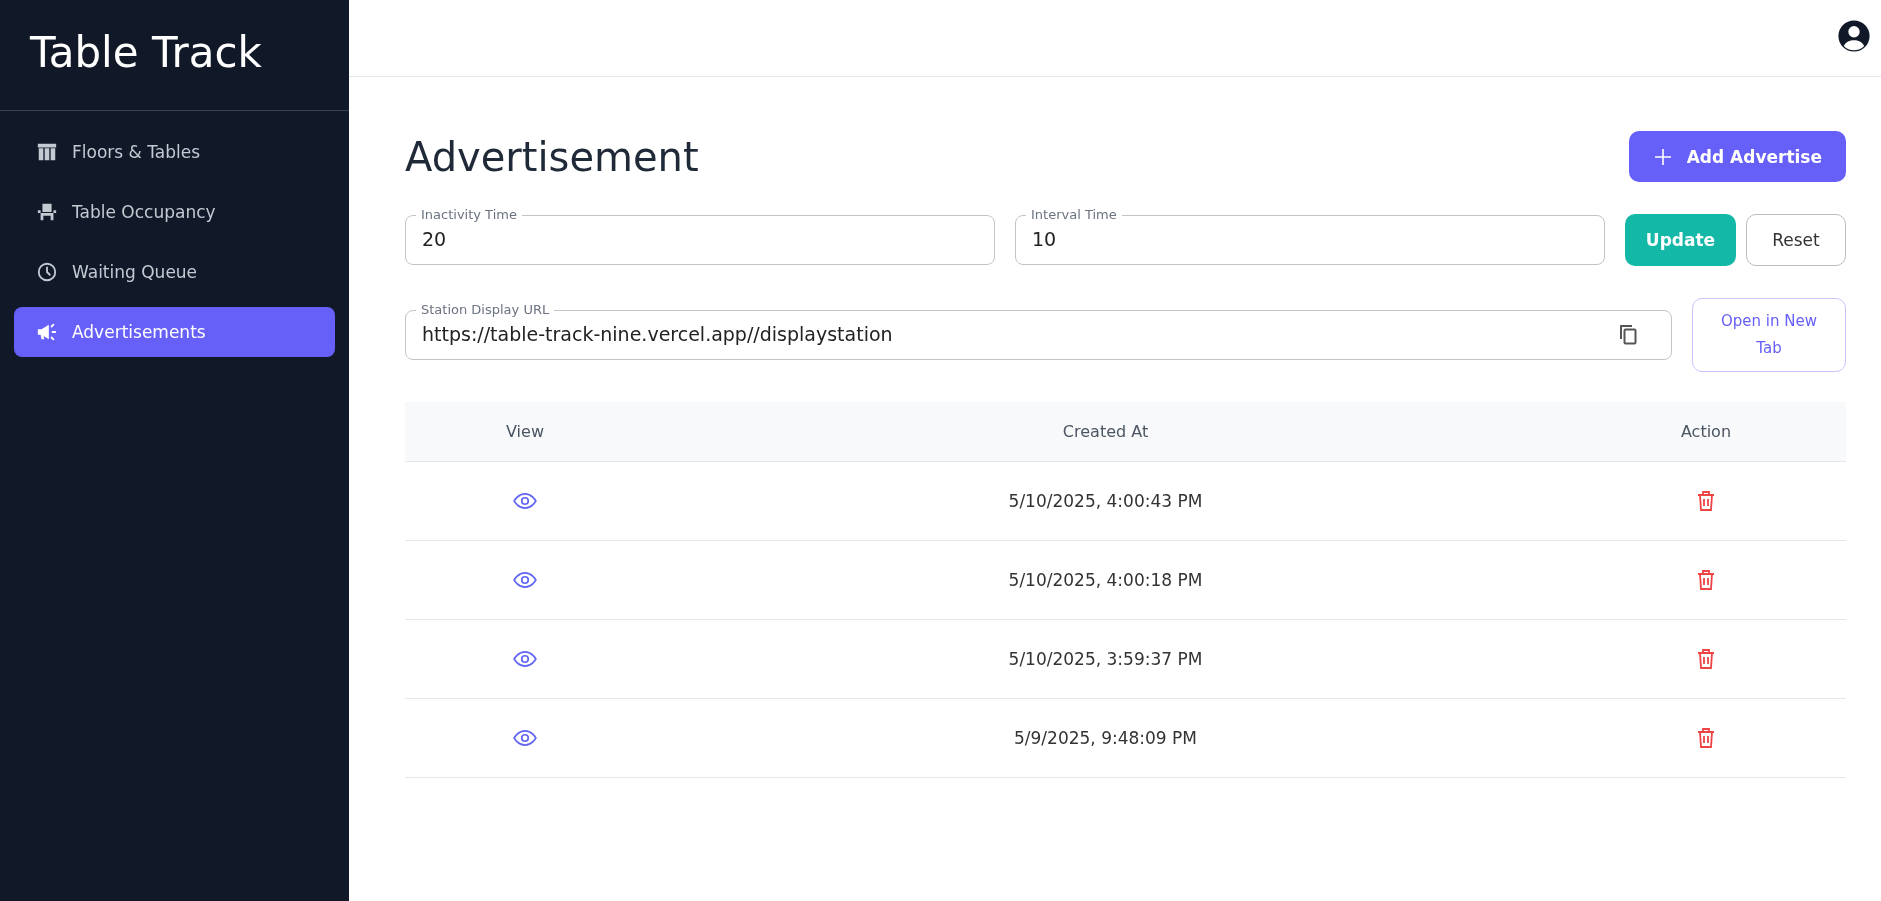 Image resolution: width=1881 pixels, height=901 pixels. I want to click on chair-icon, so click(47, 212).